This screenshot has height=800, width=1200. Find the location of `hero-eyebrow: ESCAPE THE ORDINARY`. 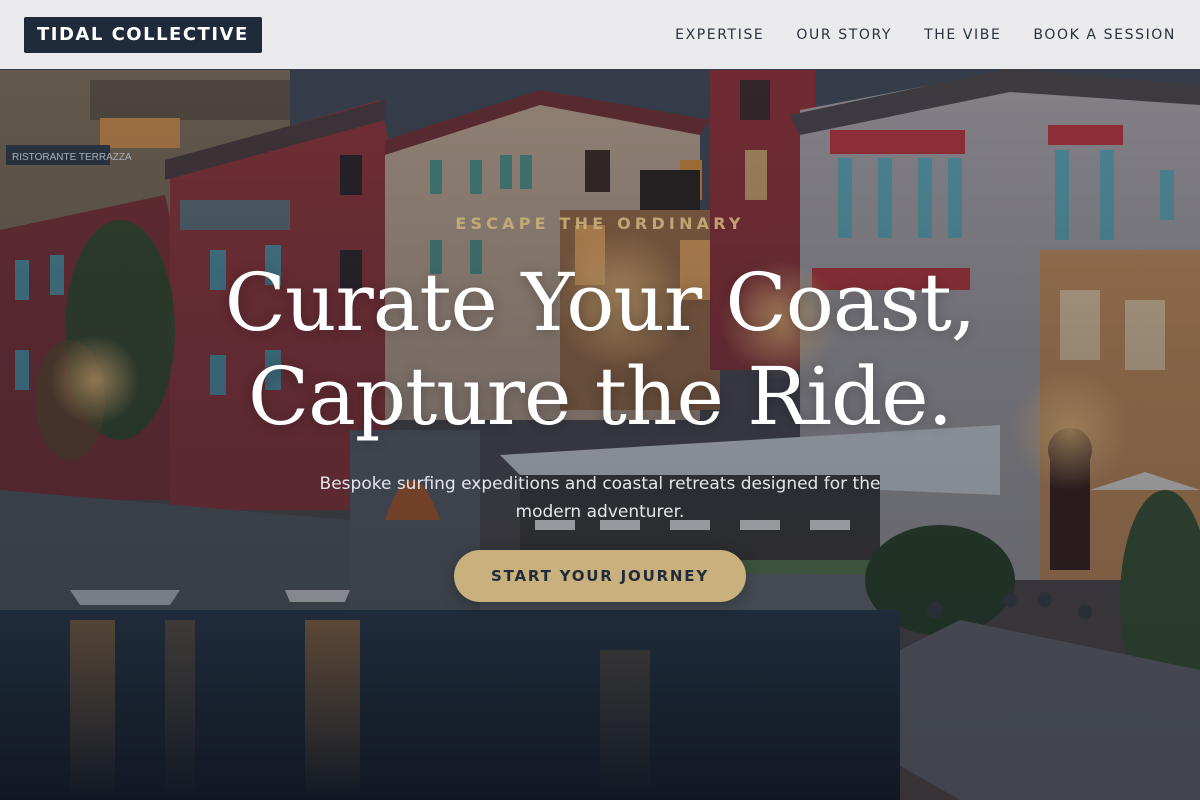

hero-eyebrow: ESCAPE THE ORDINARY is located at coordinates (600, 223).